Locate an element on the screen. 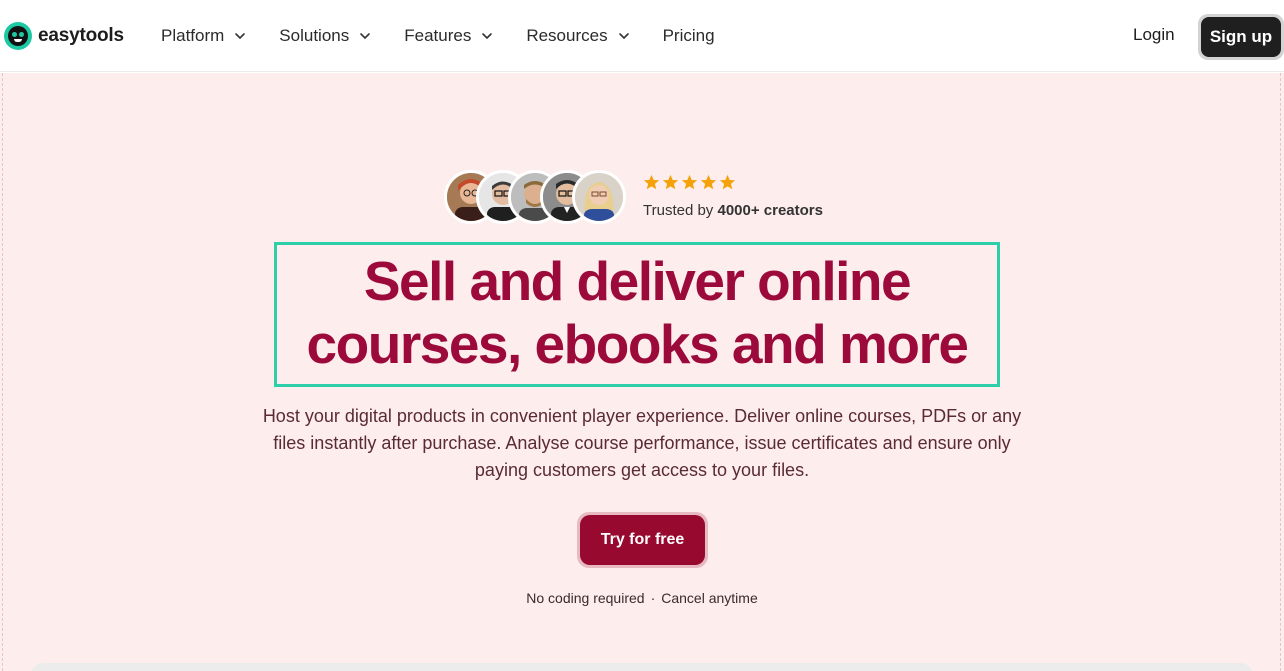 Image resolution: width=1284 pixels, height=671 pixels. signup-button-label: Sign up is located at coordinates (1241, 37).